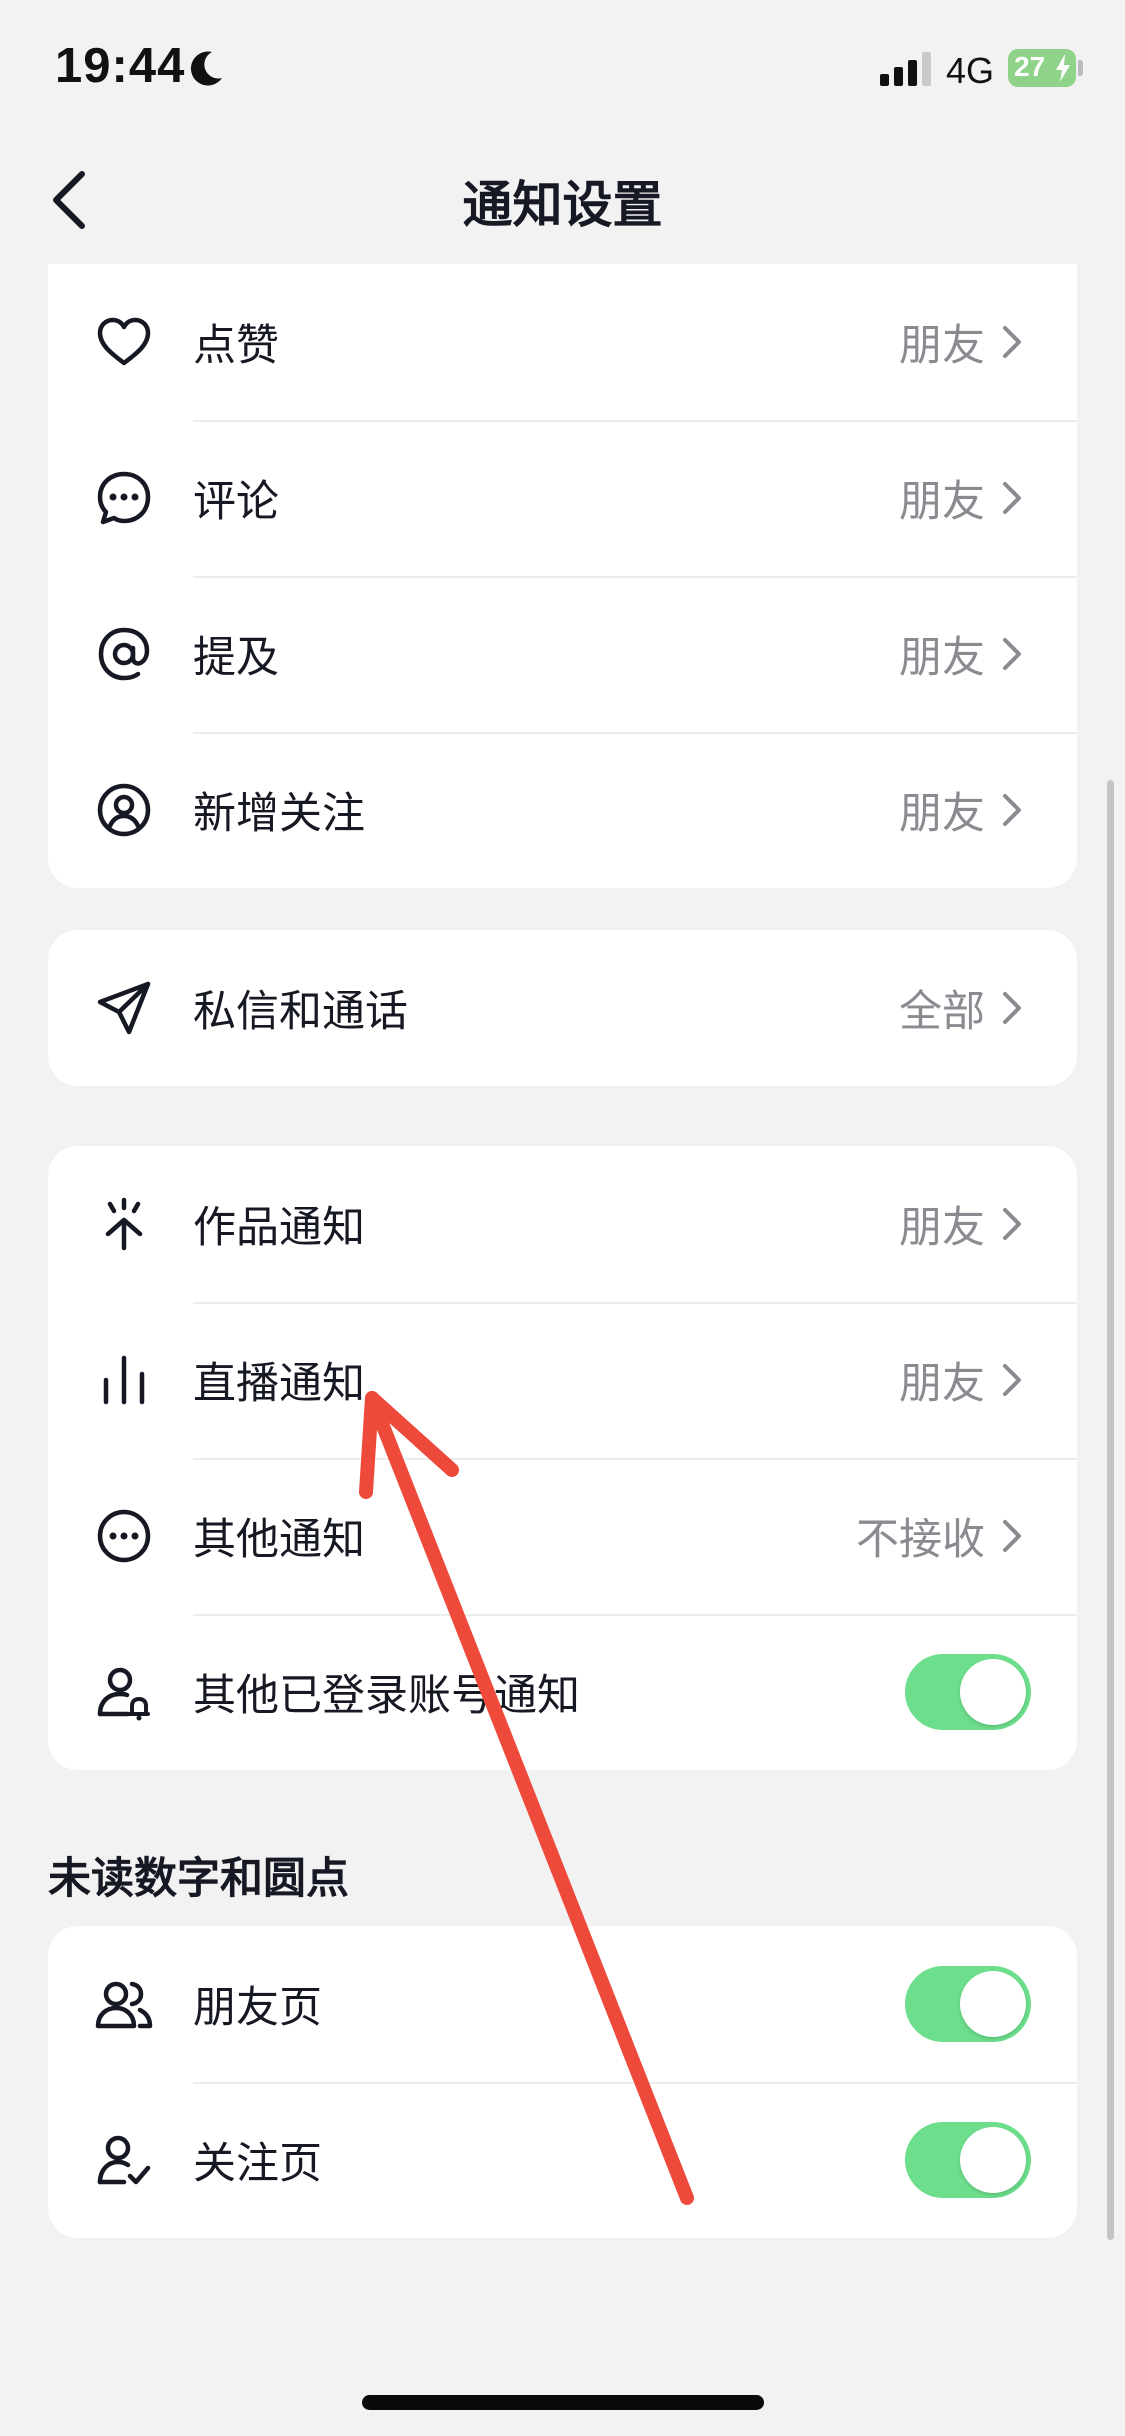  I want to click on user-bell-icon, so click(123, 1694).